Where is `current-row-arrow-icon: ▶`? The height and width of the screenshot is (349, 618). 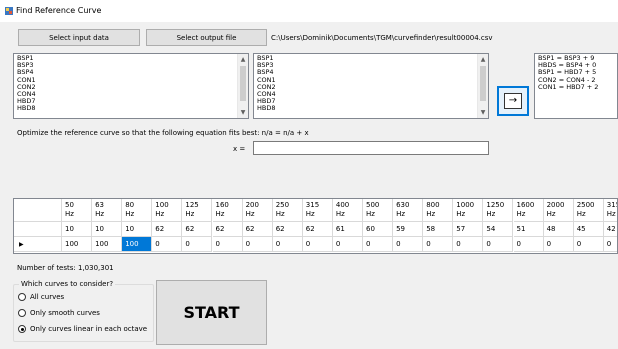
current-row-arrow-icon: ▶ is located at coordinates (38, 244).